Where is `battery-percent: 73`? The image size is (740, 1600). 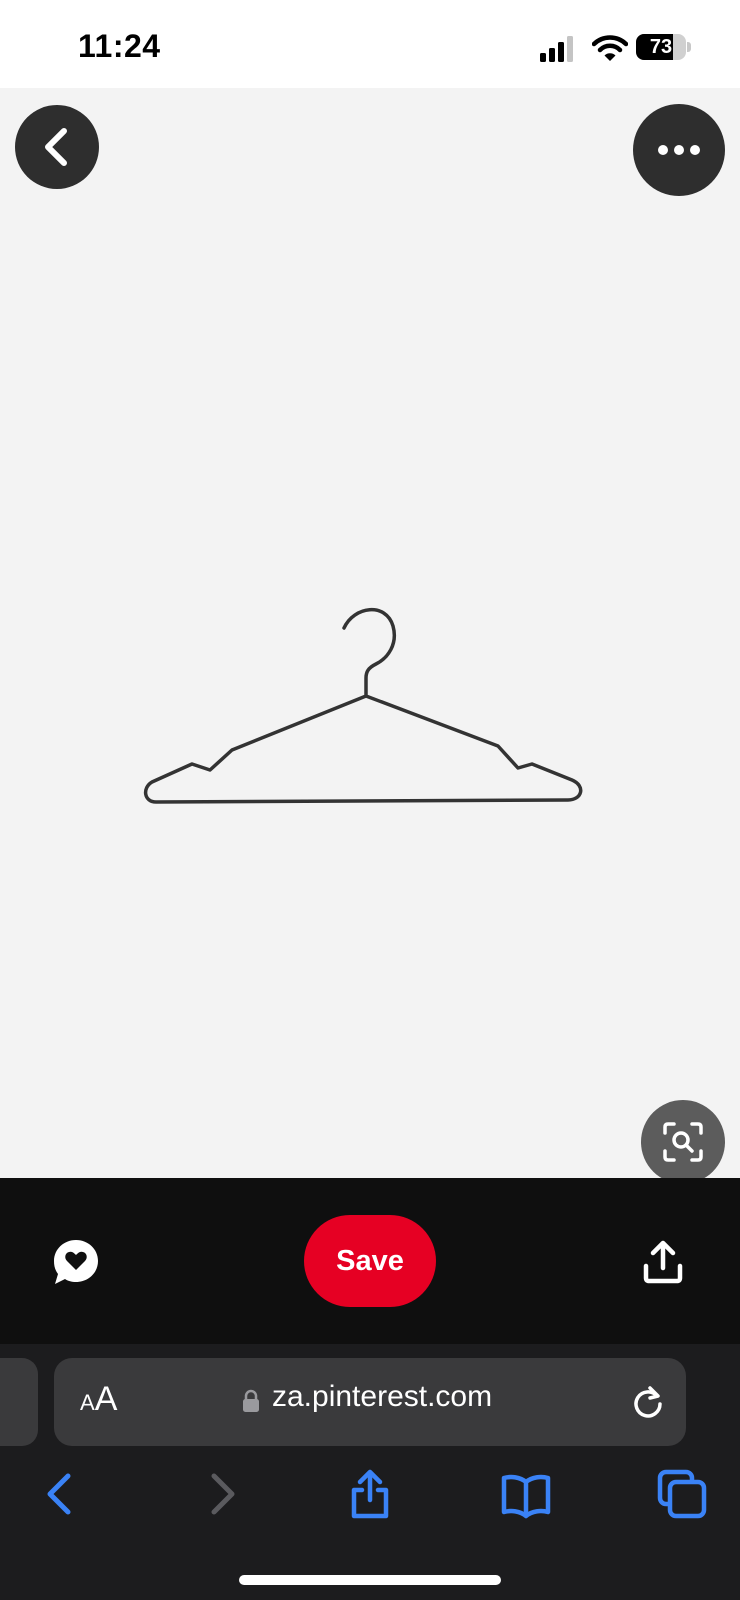
battery-percent: 73 is located at coordinates (661, 47).